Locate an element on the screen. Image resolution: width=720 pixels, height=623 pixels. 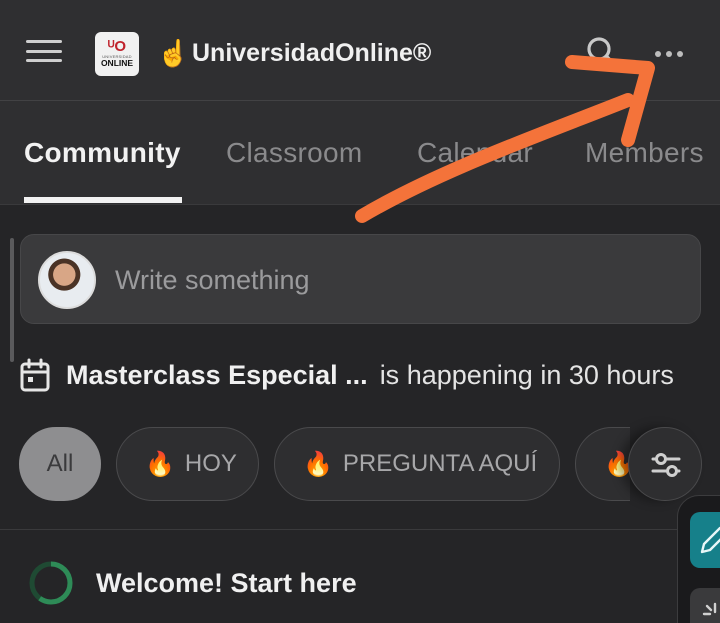
sliders-icon is located at coordinates (666, 465).